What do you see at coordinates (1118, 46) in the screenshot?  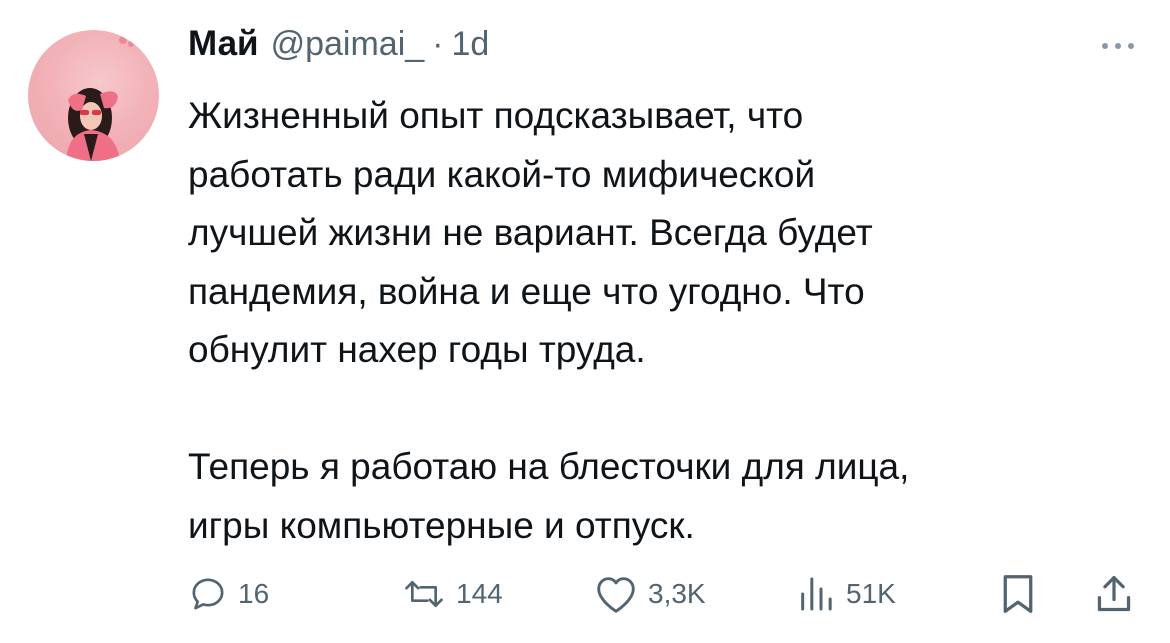 I see `more-icon` at bounding box center [1118, 46].